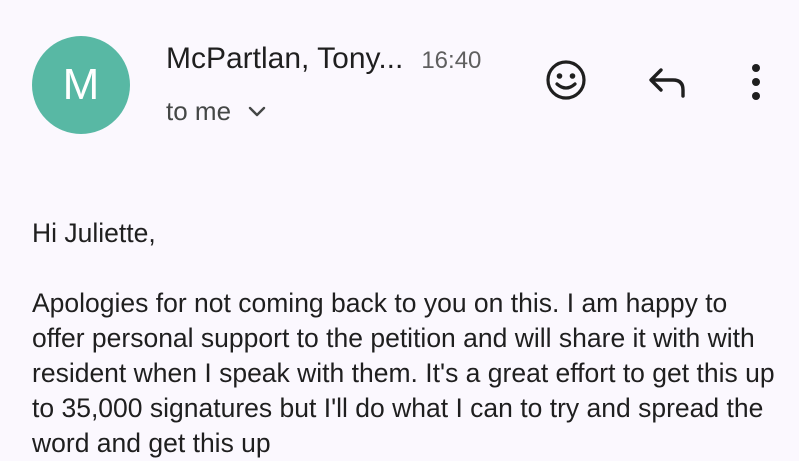 This screenshot has height=461, width=799. What do you see at coordinates (199, 111) in the screenshot?
I see `recipient-label: to me` at bounding box center [199, 111].